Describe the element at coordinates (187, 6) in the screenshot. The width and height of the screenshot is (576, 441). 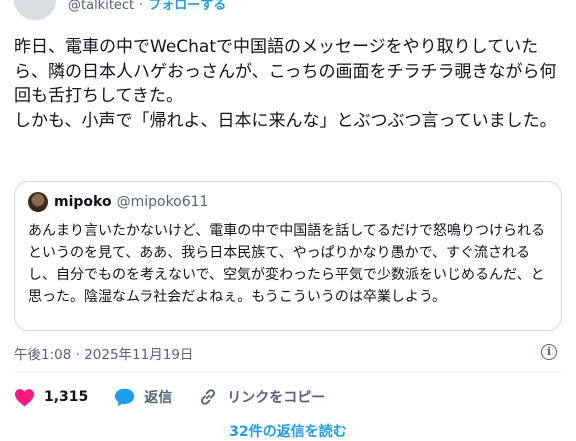
I see `follow-button: フォローする` at that location.